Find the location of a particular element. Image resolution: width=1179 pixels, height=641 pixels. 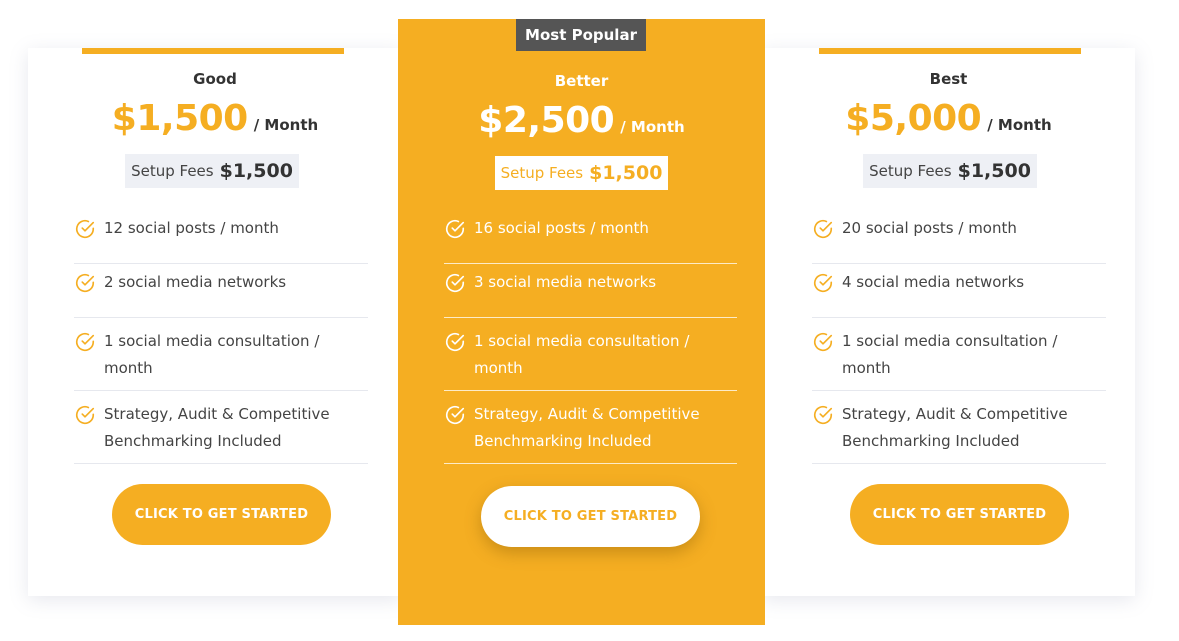

feature-text: 3 social media networks is located at coordinates (565, 282).